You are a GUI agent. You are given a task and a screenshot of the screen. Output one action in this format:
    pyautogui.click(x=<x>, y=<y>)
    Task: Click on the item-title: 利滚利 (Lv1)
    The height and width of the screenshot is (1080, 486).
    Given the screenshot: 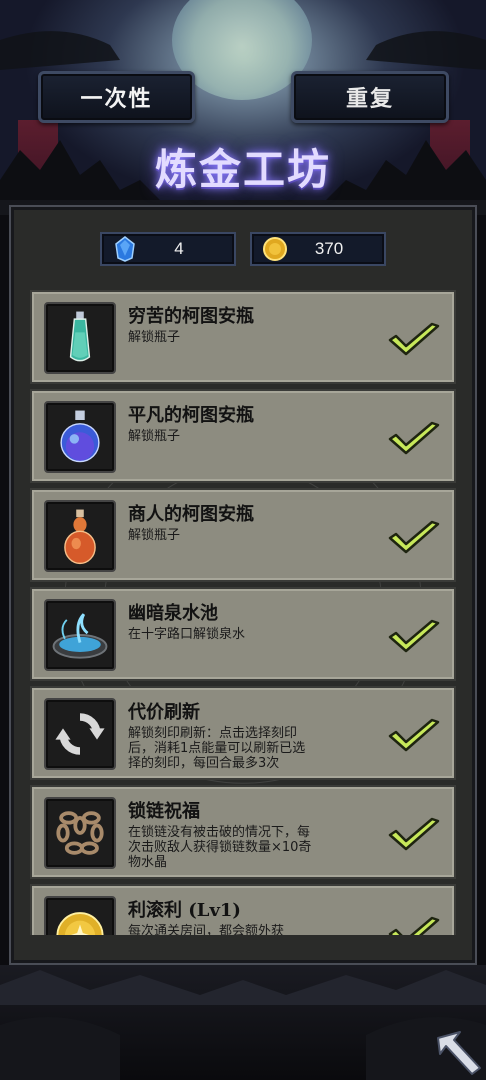 What is the action you would take?
    pyautogui.click(x=184, y=910)
    